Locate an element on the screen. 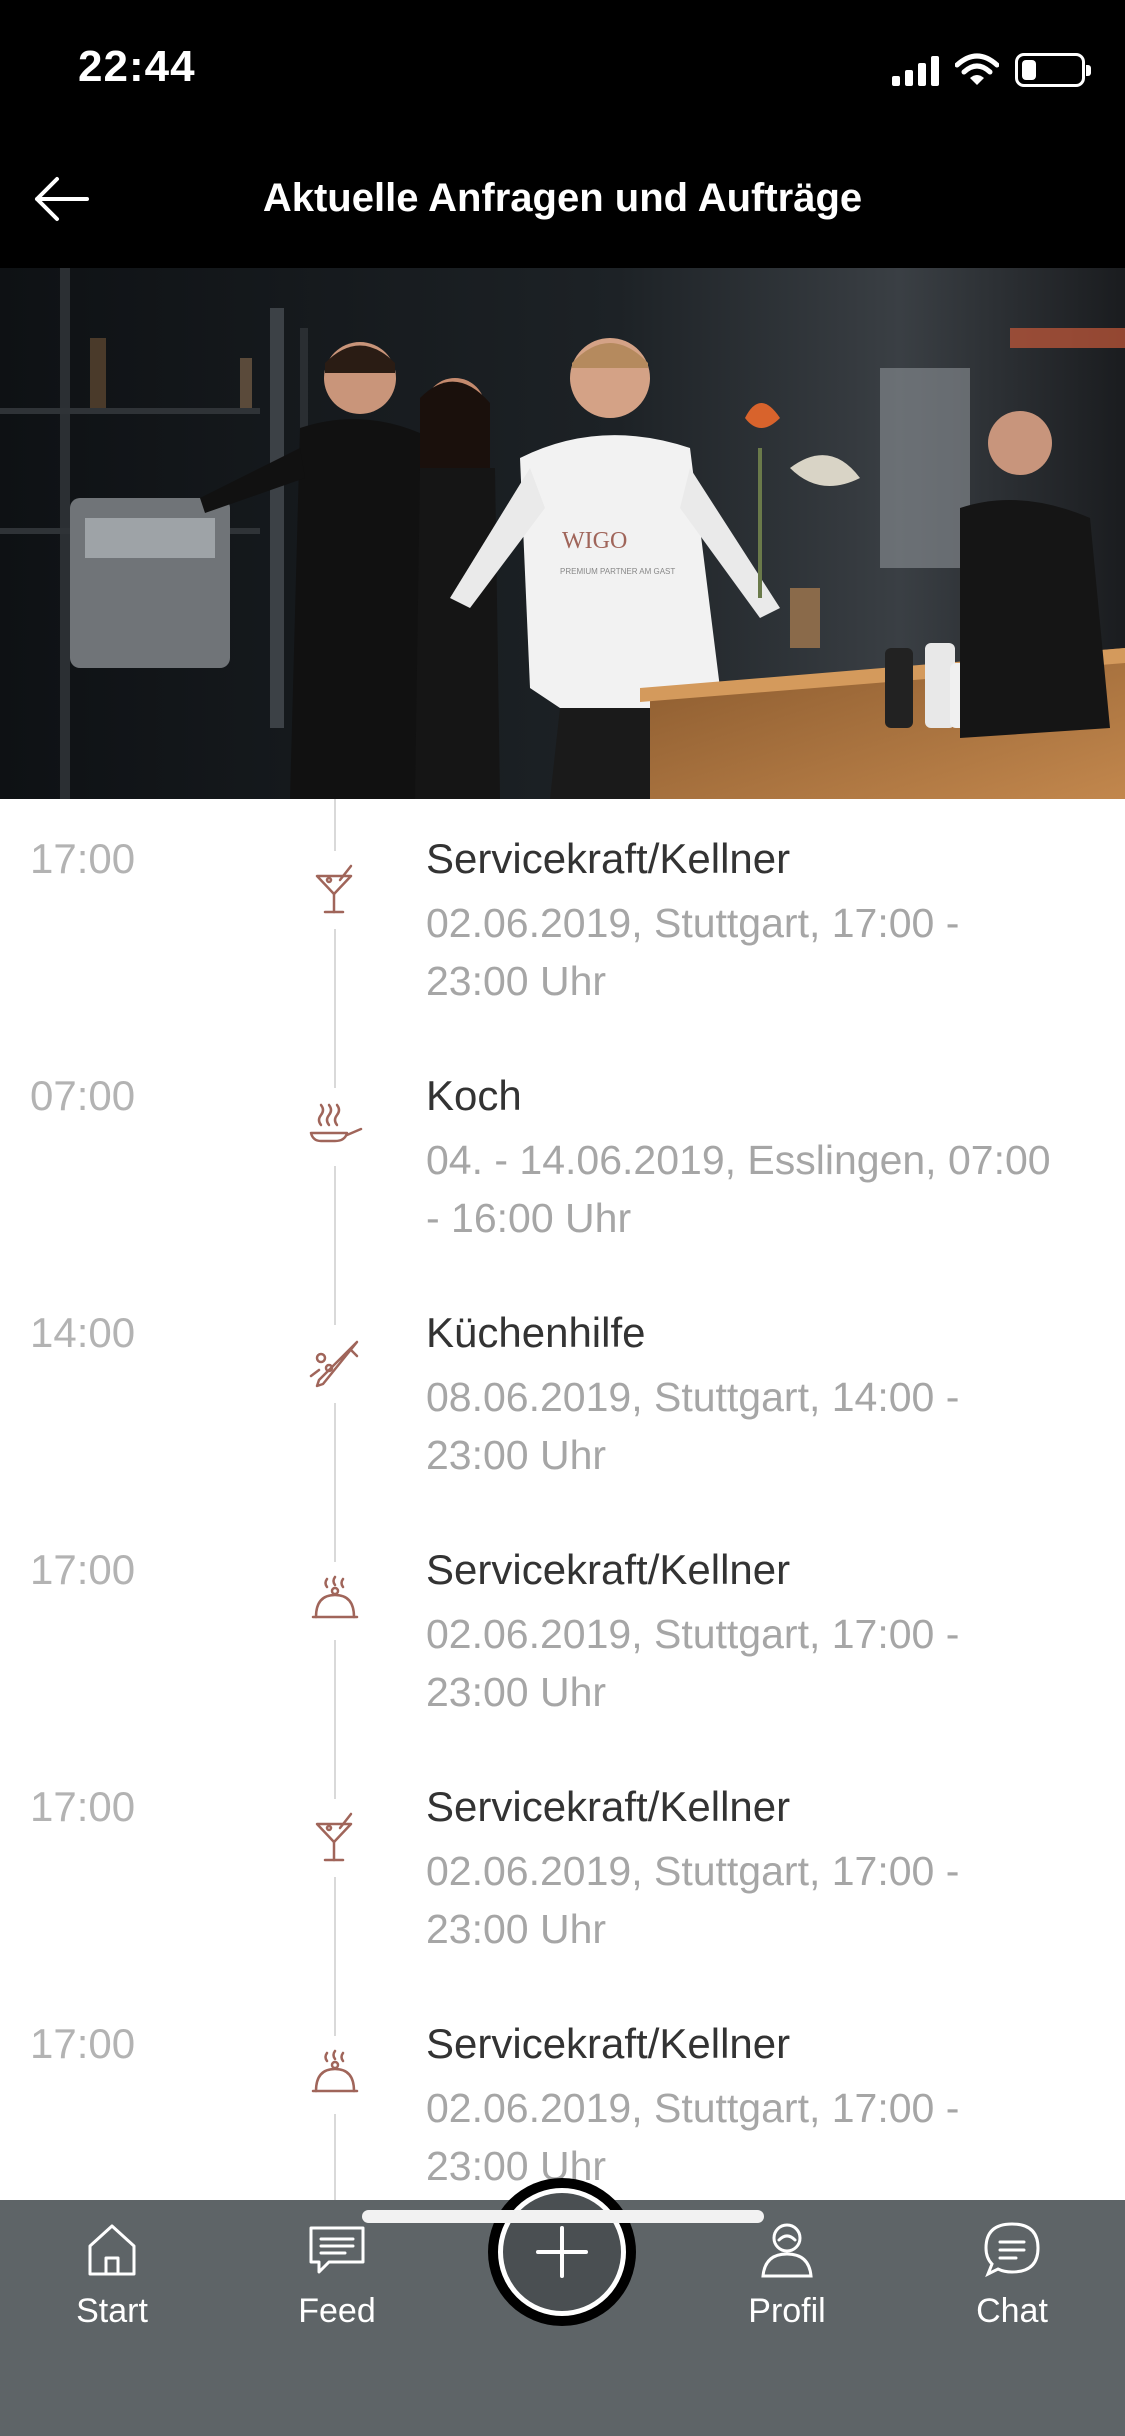  cooking-pan-icon is located at coordinates (335, 1127).